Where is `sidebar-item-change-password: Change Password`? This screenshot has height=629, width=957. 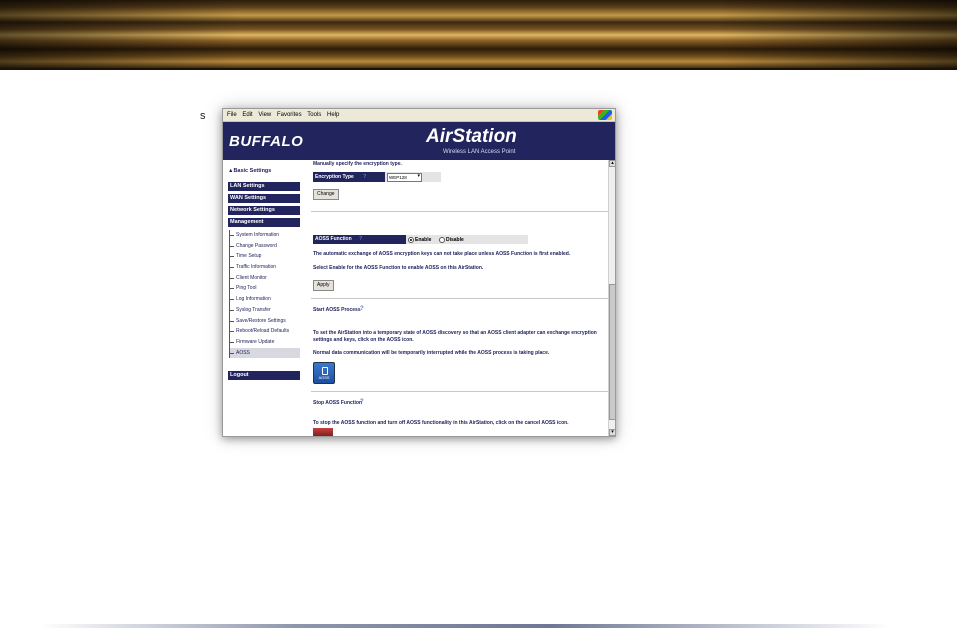
sidebar-item-change-password: Change Password is located at coordinates (265, 246).